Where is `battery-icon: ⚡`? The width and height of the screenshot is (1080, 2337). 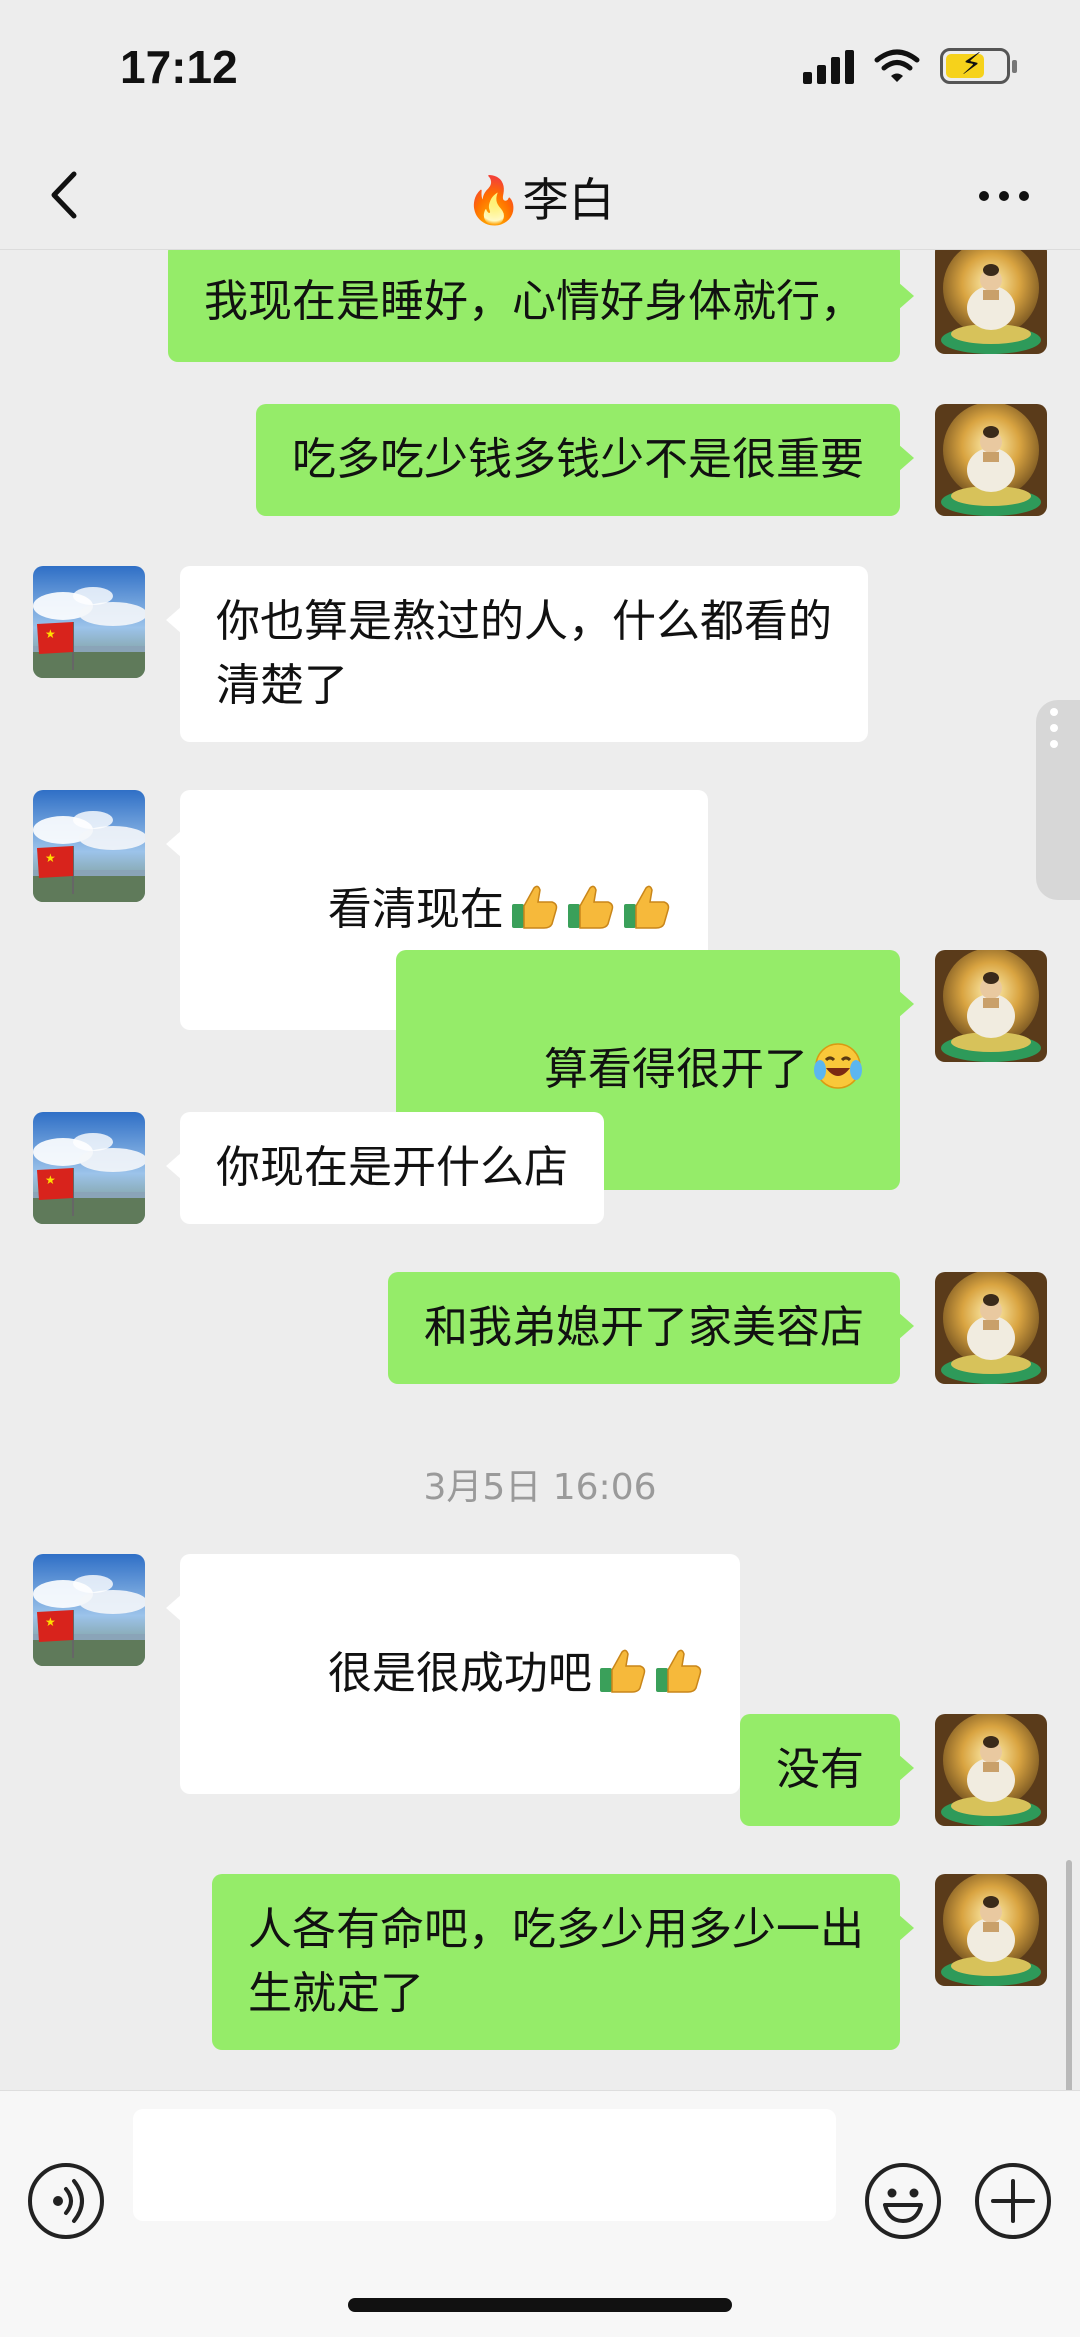
battery-icon: ⚡ is located at coordinates (978, 65).